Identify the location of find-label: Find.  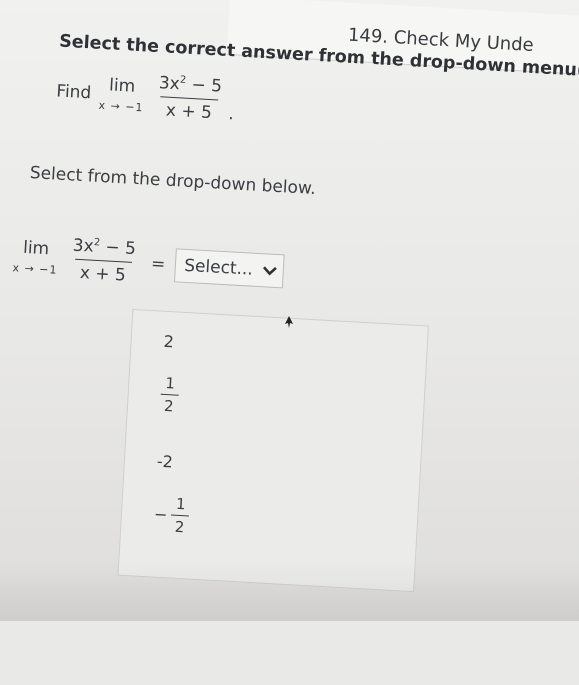
(73, 91).